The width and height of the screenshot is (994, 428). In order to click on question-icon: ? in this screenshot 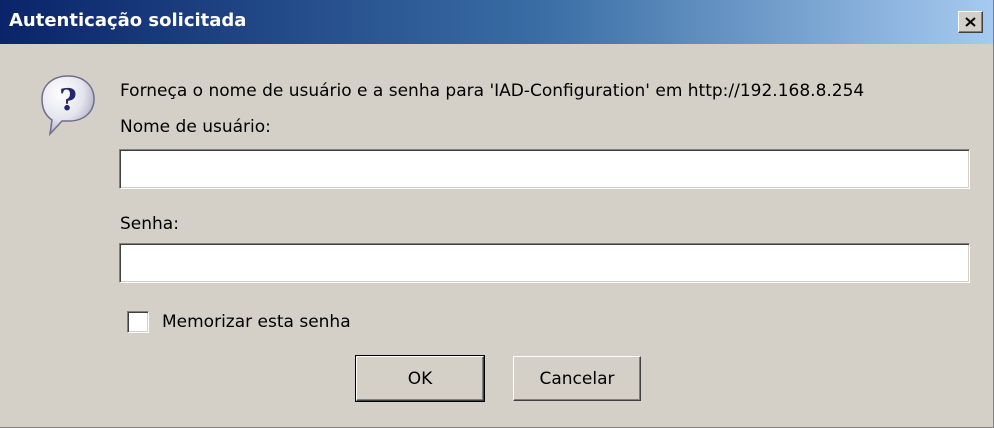, I will do `click(68, 107)`.